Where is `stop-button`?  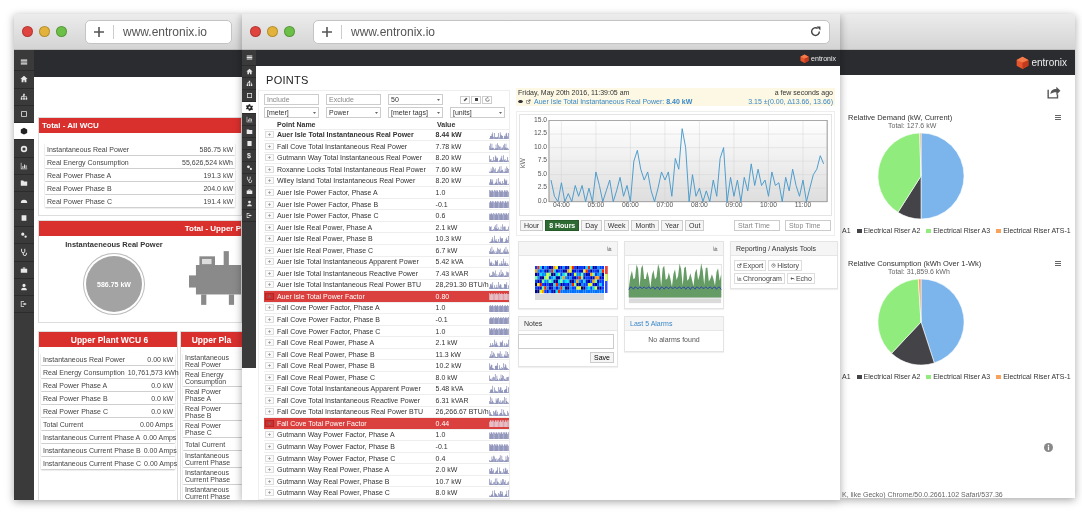
stop-button is located at coordinates (476, 99).